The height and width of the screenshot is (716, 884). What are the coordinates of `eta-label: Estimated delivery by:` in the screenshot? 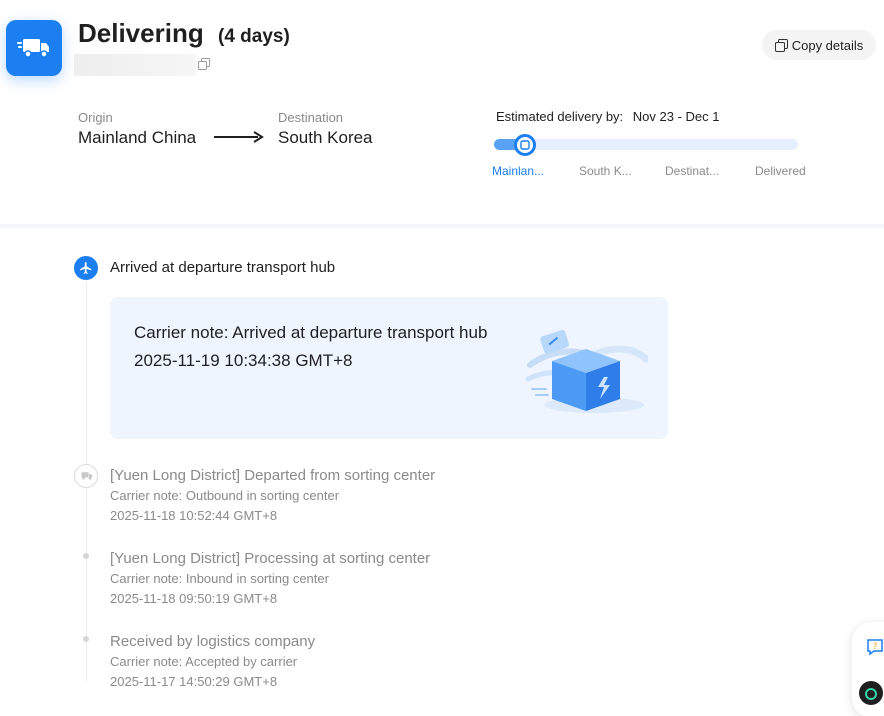 It's located at (560, 116).